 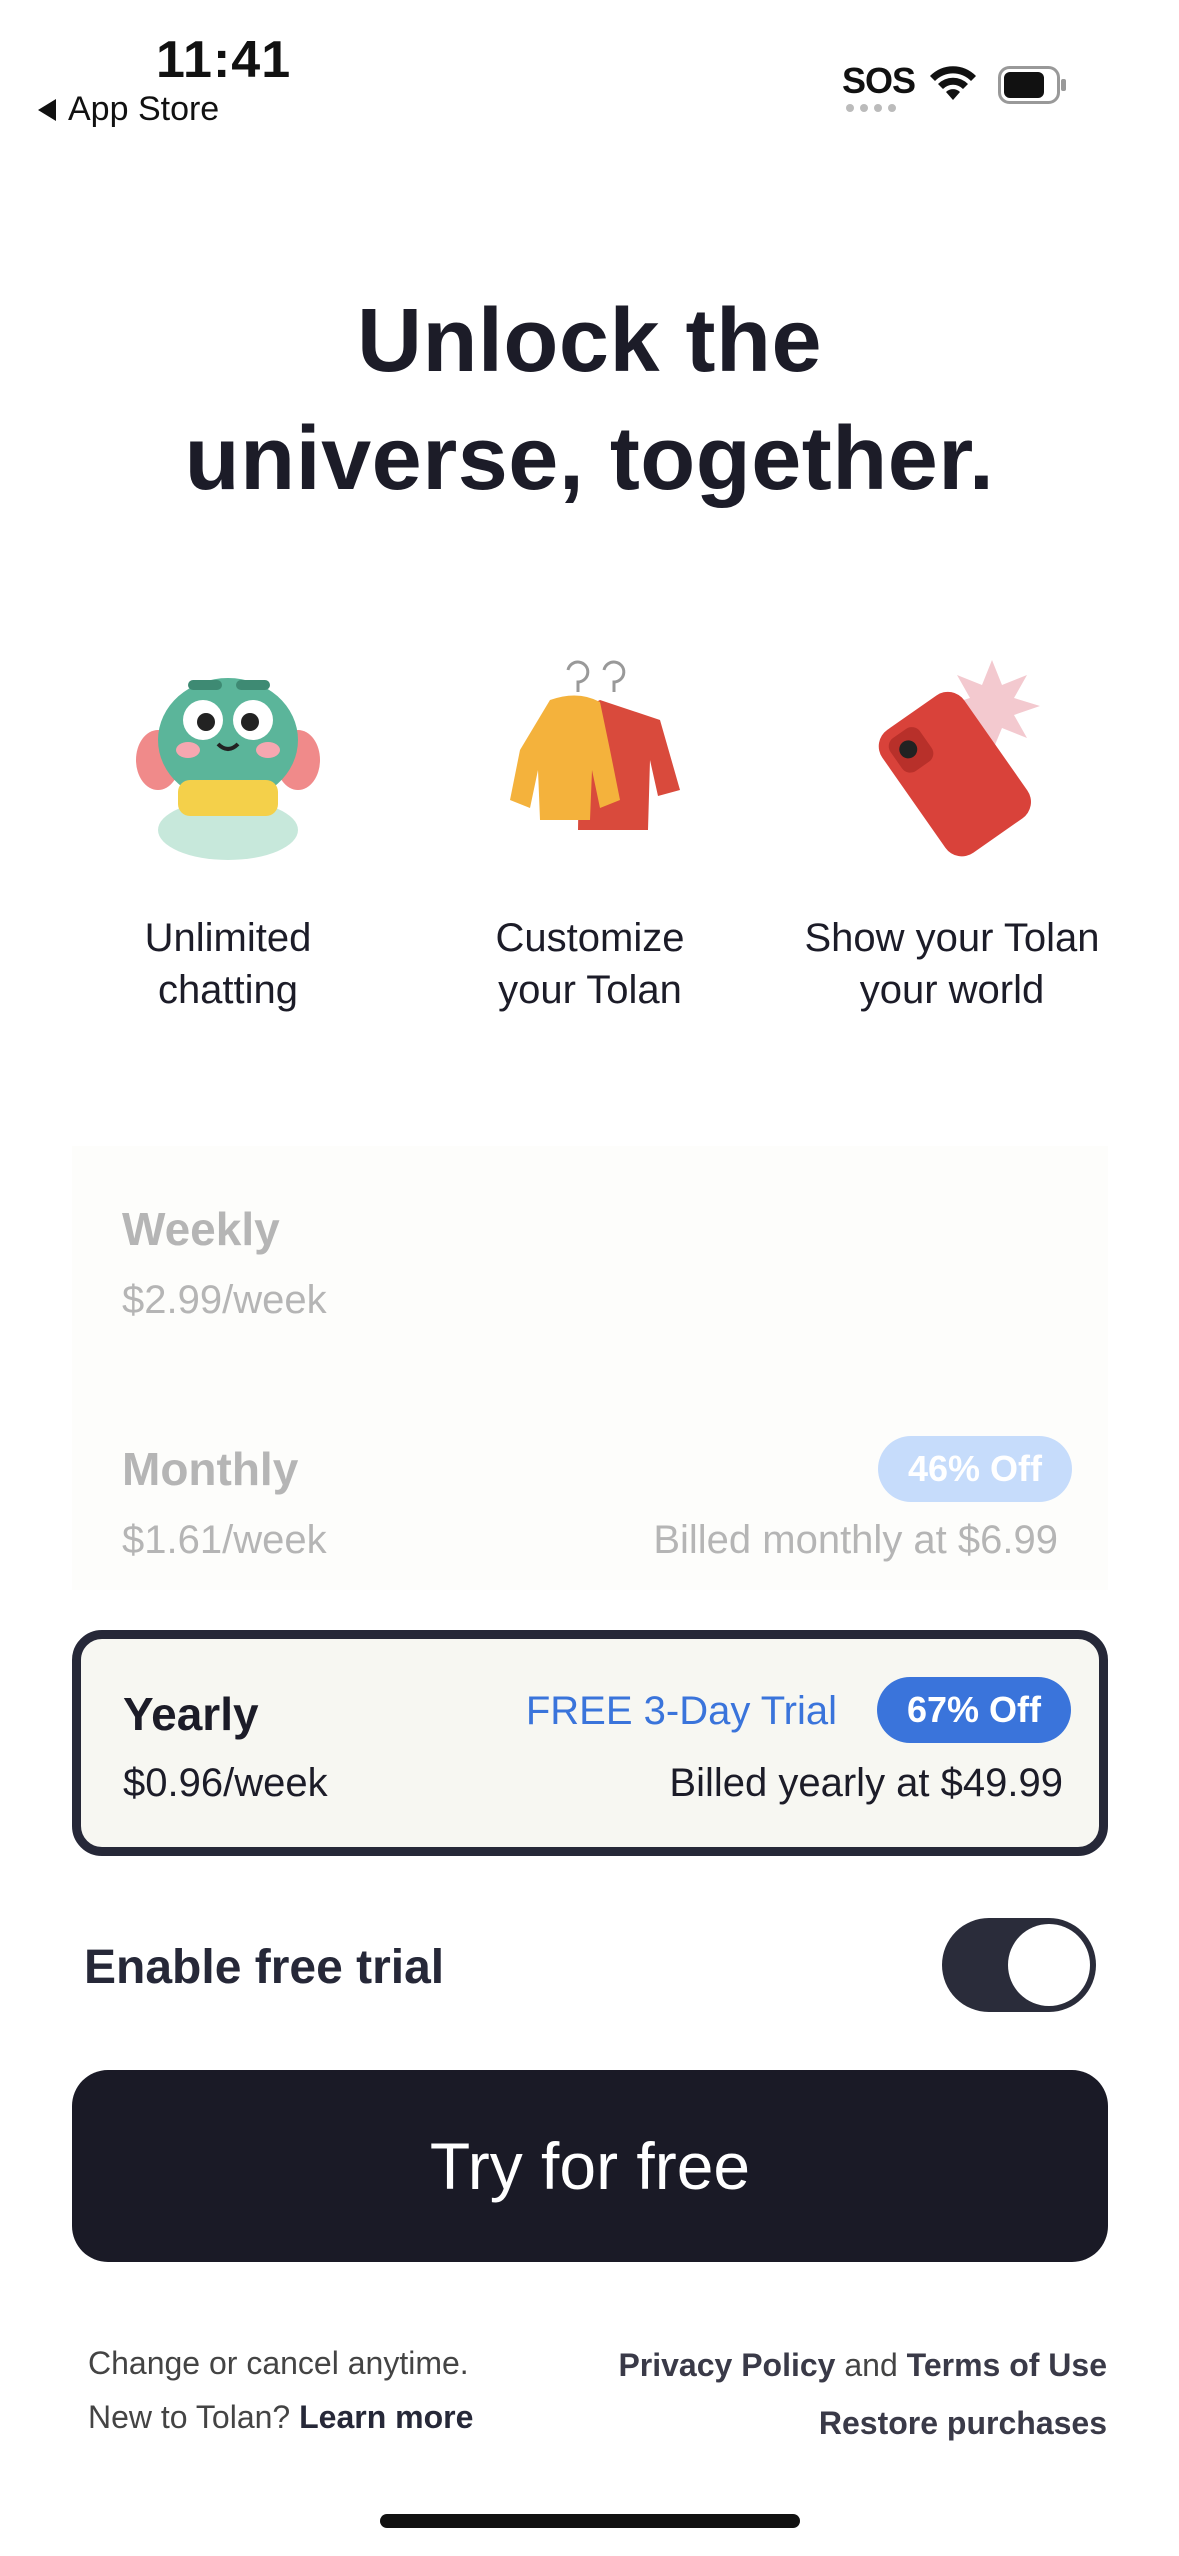 I want to click on feature-label: Unlimited chatting, so click(x=228, y=964).